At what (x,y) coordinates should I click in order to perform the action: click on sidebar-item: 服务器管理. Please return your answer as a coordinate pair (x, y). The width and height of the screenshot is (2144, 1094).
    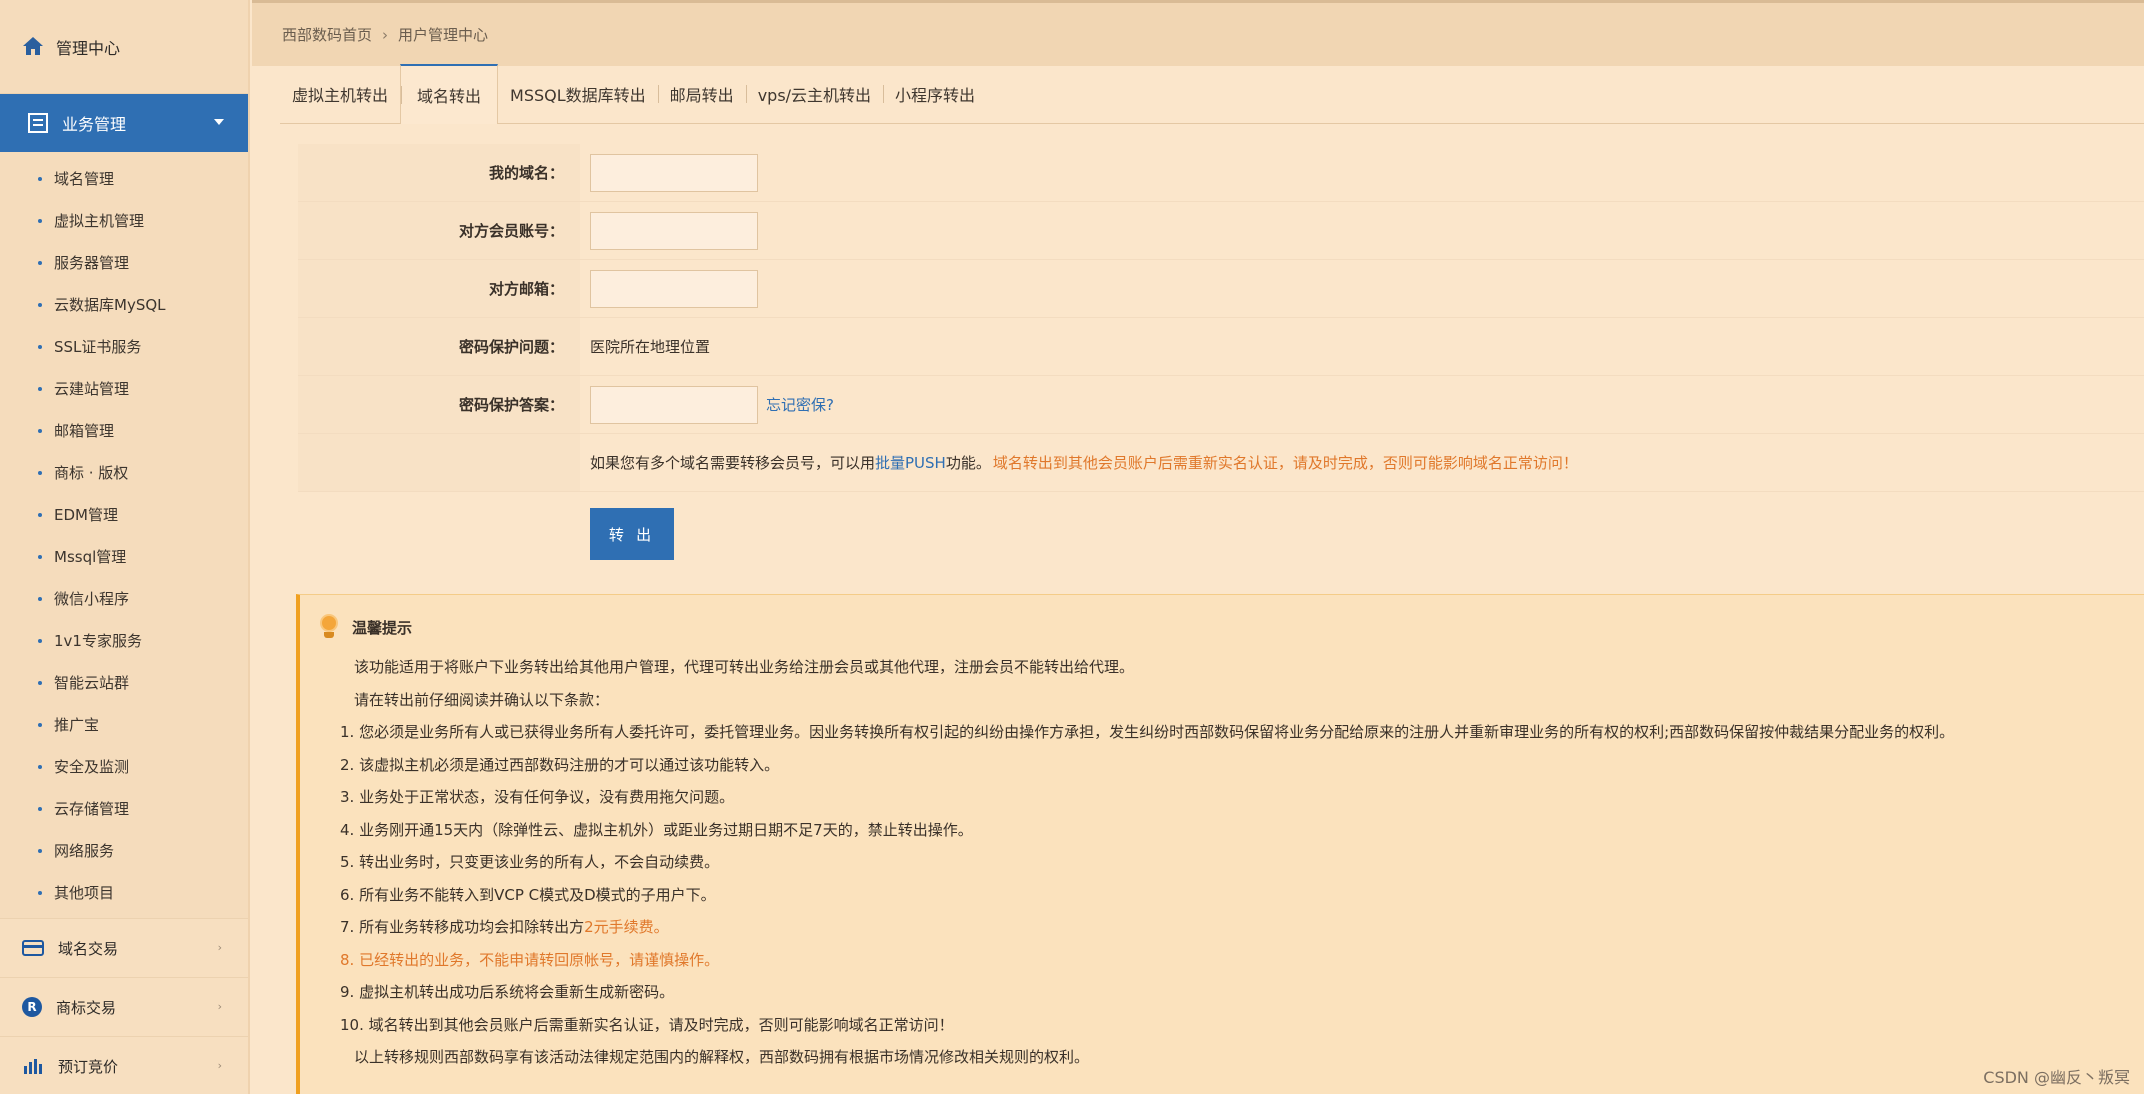
    Looking at the image, I should click on (124, 263).